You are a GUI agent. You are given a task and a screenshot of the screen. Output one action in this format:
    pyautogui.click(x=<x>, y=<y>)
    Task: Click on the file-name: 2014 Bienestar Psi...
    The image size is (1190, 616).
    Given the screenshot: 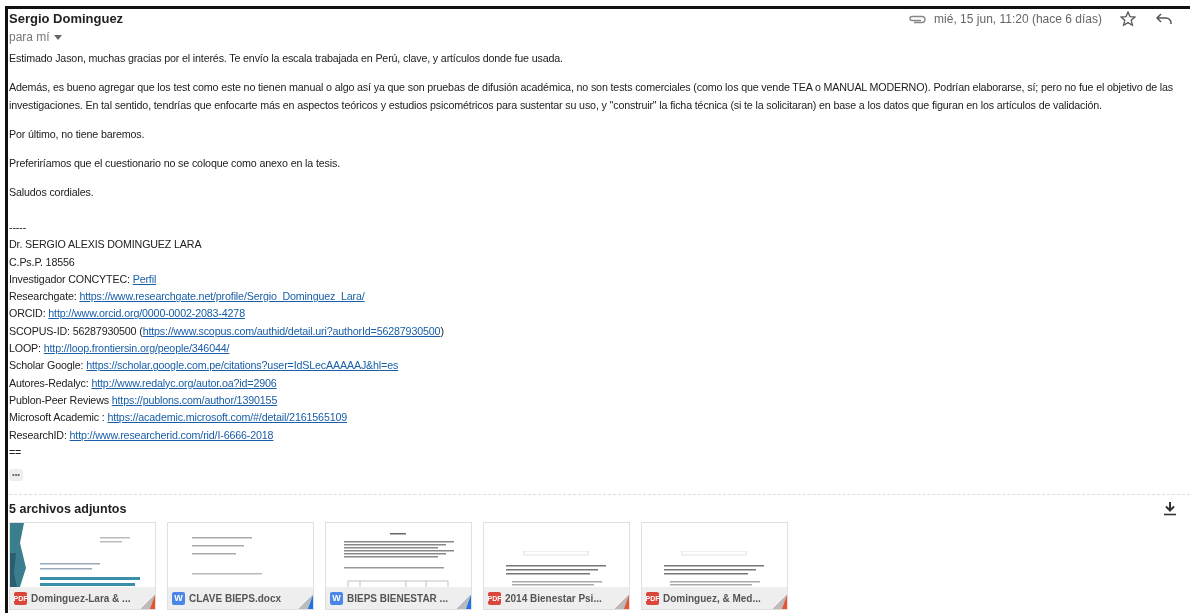 What is the action you would take?
    pyautogui.click(x=553, y=598)
    